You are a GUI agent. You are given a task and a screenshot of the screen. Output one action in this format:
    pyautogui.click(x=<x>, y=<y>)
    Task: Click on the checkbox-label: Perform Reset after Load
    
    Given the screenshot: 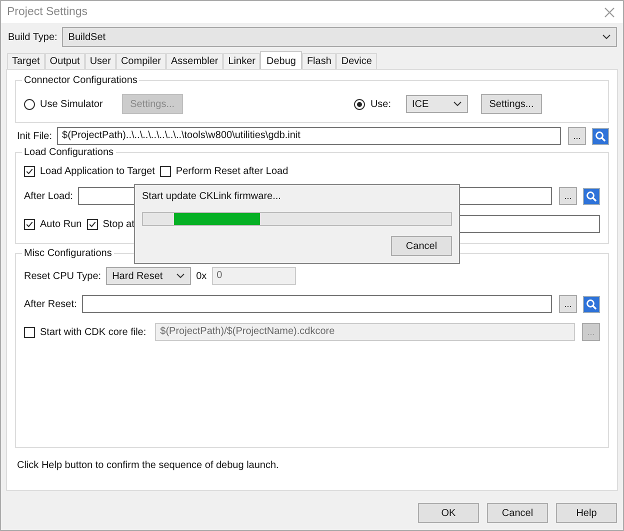 What is the action you would take?
    pyautogui.click(x=232, y=171)
    